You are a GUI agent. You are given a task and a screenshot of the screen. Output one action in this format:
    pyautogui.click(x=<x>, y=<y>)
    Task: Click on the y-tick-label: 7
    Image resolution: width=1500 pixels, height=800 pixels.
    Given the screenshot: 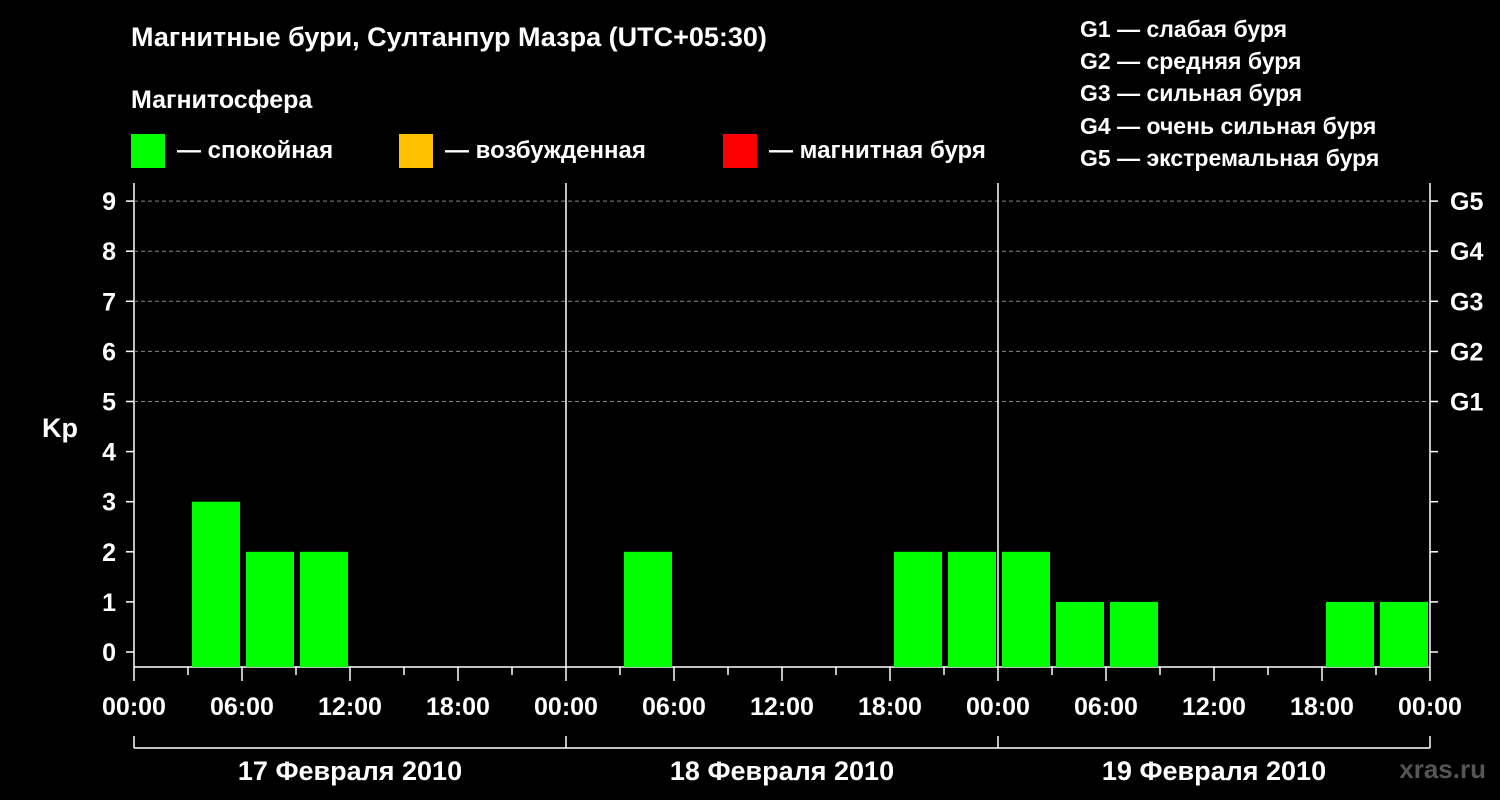 What is the action you would take?
    pyautogui.click(x=109, y=302)
    